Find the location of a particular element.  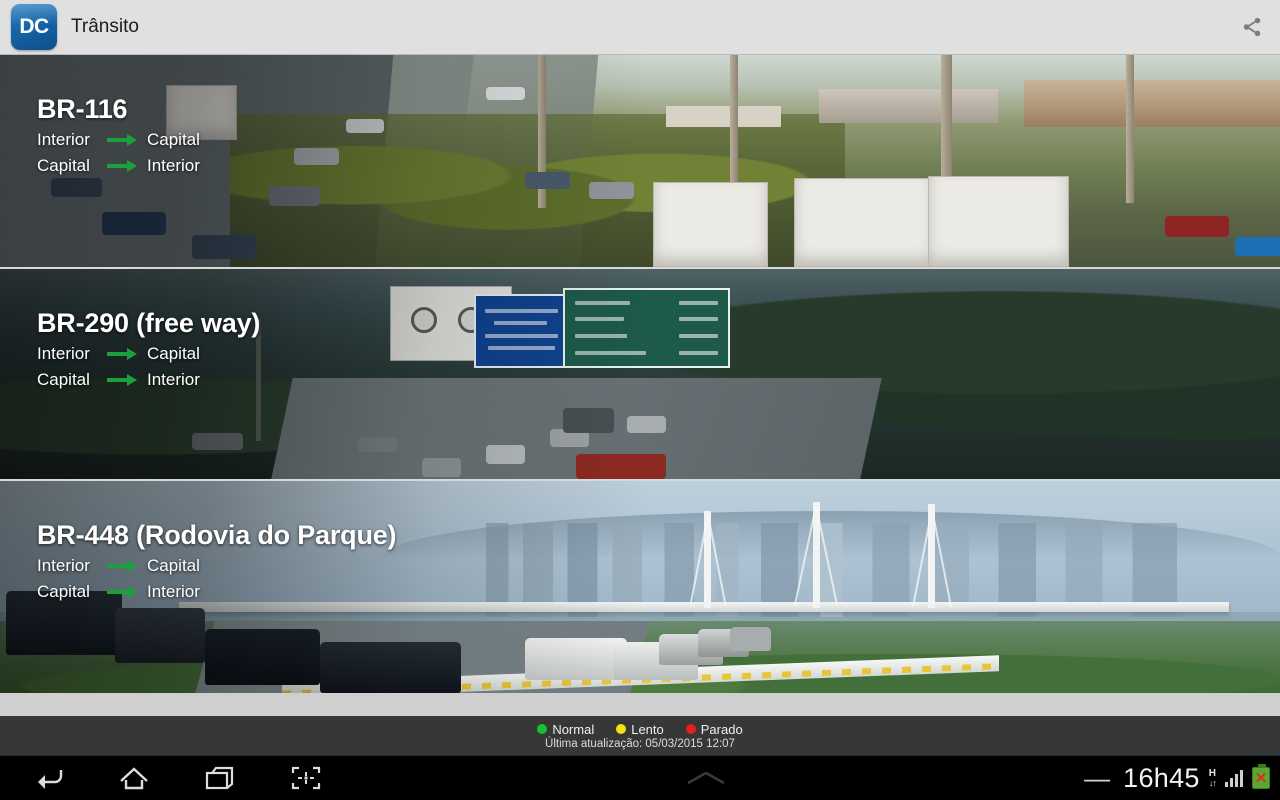

recent-apps-icon is located at coordinates (219, 778).